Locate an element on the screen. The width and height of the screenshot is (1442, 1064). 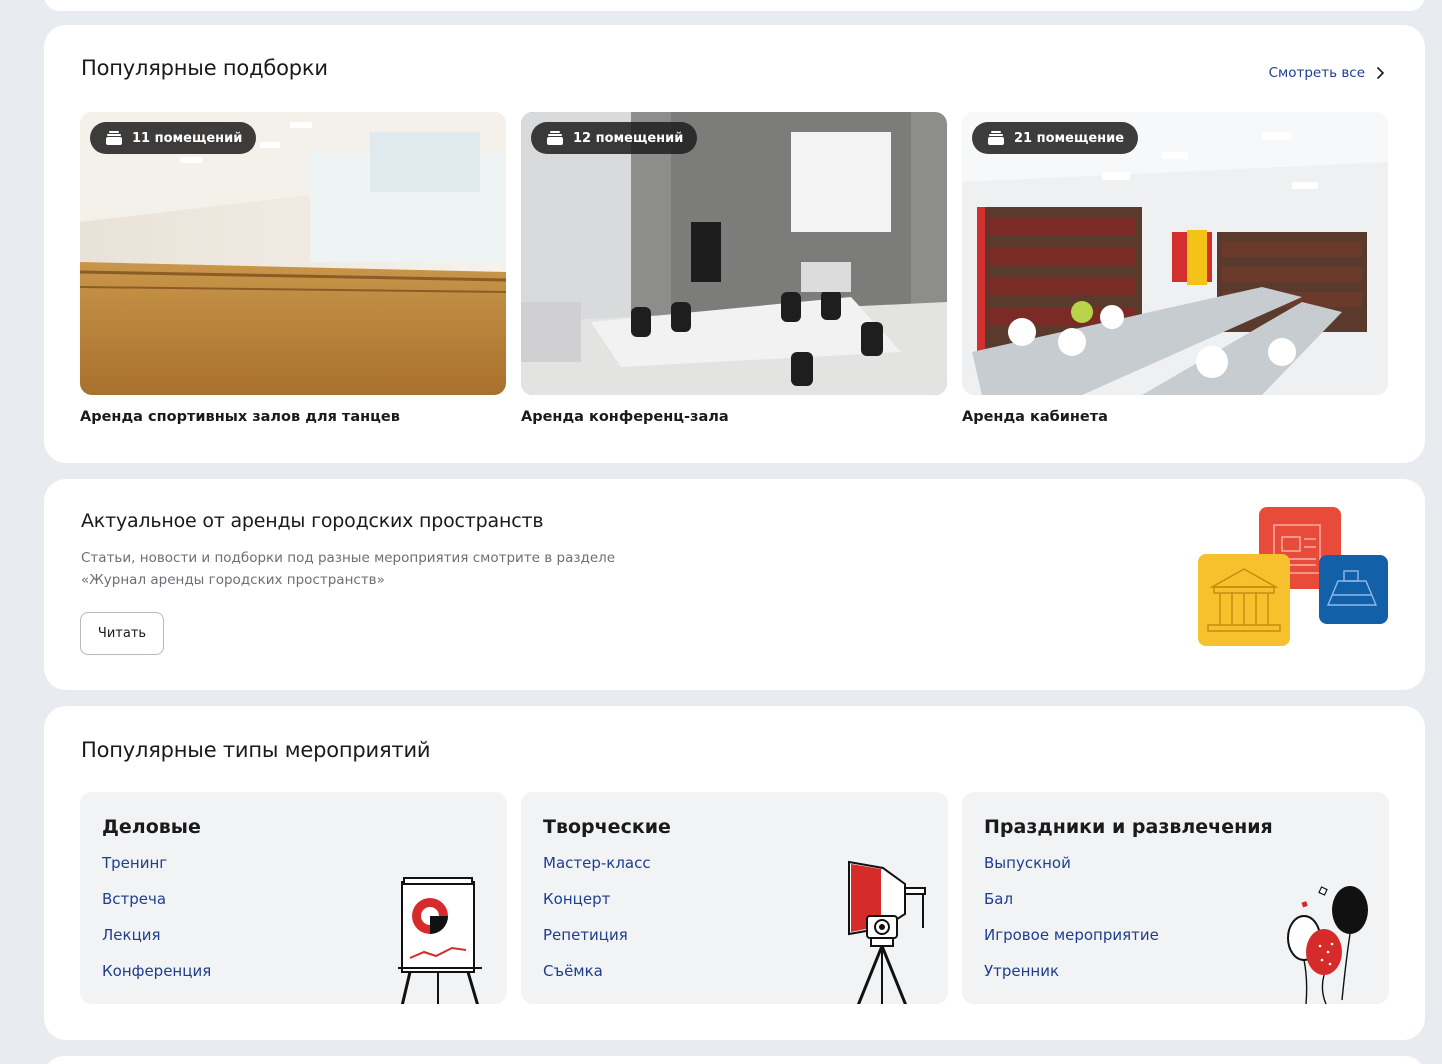
event-group-title: Творческие is located at coordinates (607, 827).